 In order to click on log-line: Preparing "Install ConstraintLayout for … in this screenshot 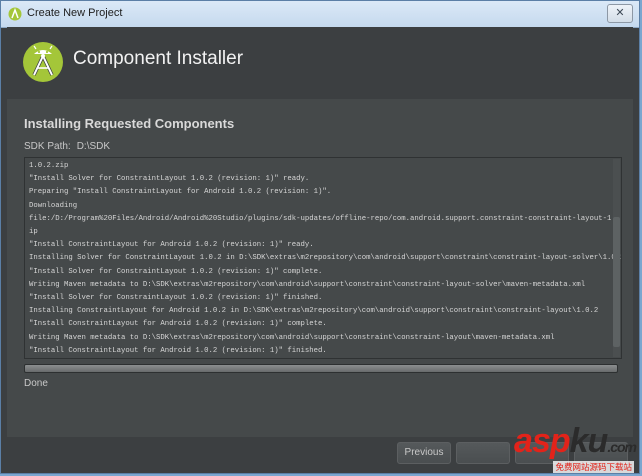, I will do `click(180, 192)`.